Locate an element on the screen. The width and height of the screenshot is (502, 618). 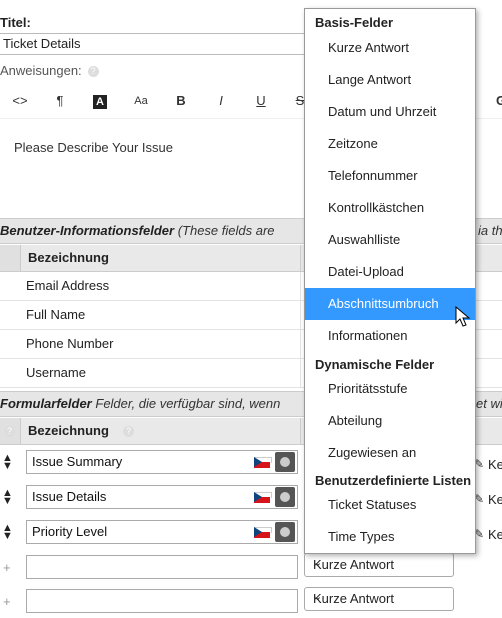
dropdown-option: Kontrollkästchen is located at coordinates (390, 208).